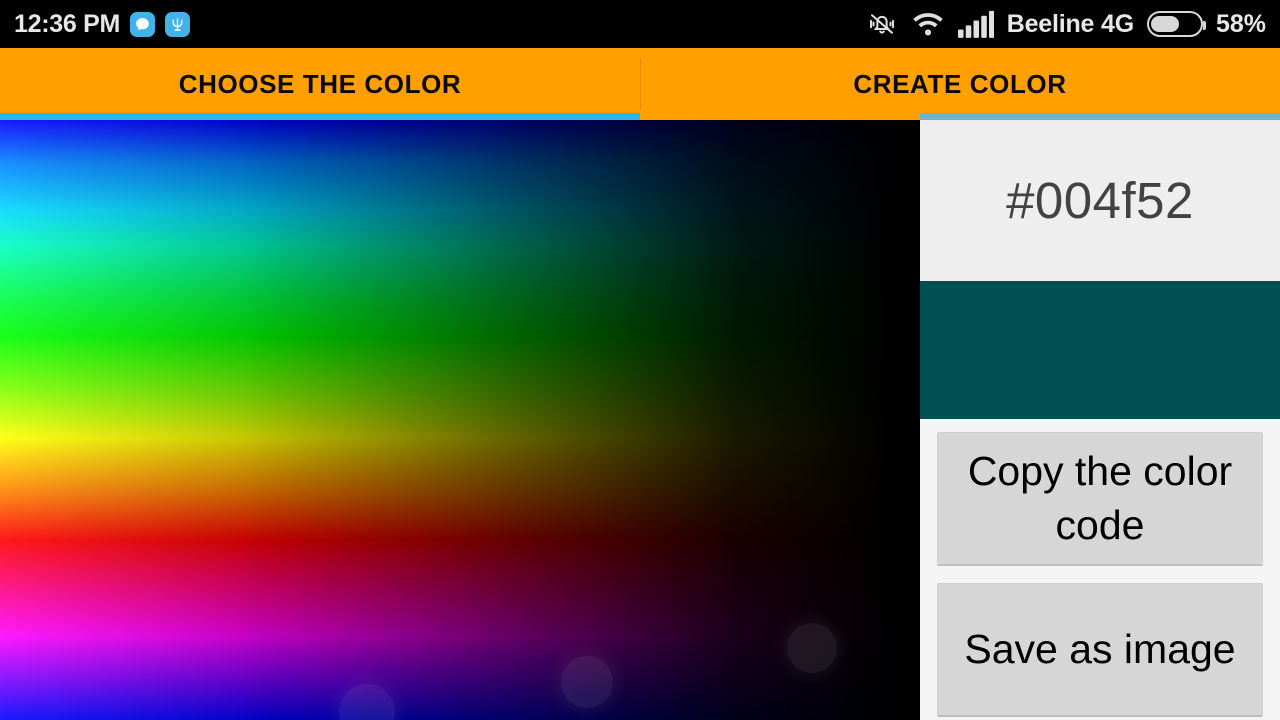 Image resolution: width=1280 pixels, height=720 pixels. What do you see at coordinates (1100, 571) in the screenshot?
I see `action-button-group: Copy the color code Save as image` at bounding box center [1100, 571].